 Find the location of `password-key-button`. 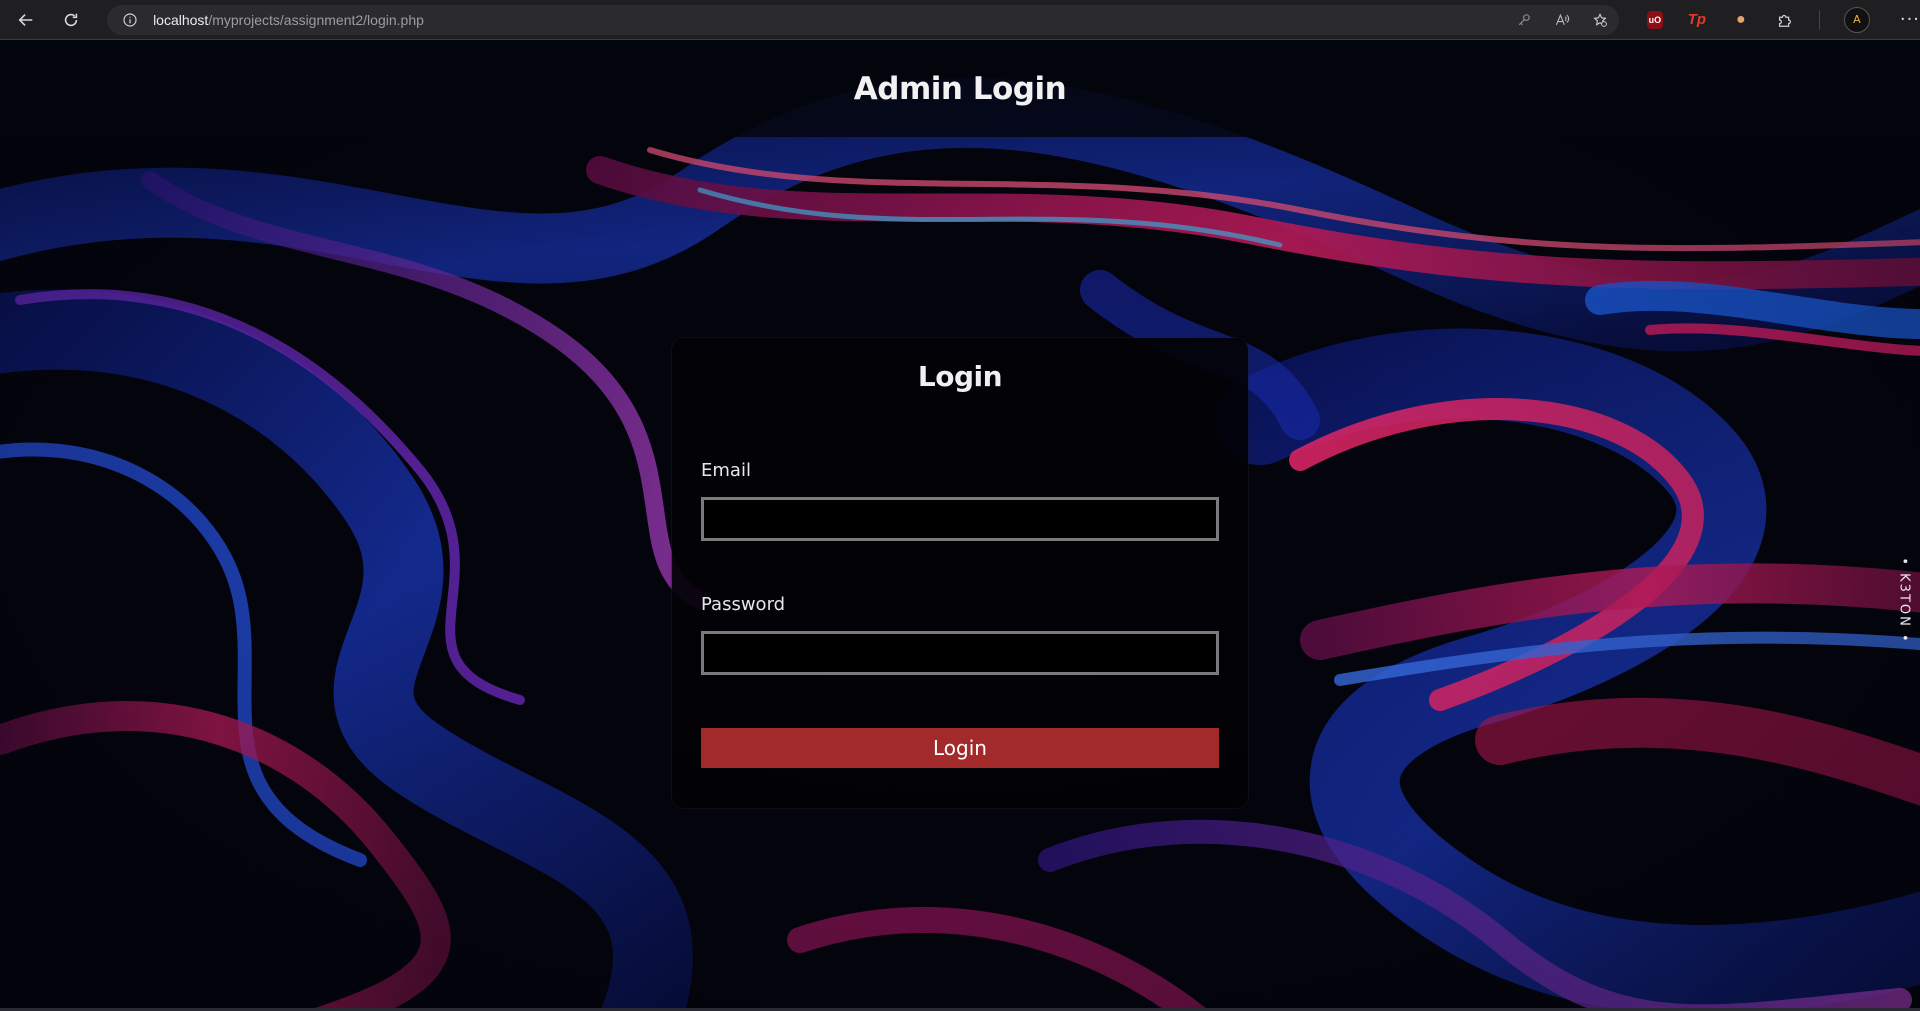

password-key-button is located at coordinates (1524, 20).